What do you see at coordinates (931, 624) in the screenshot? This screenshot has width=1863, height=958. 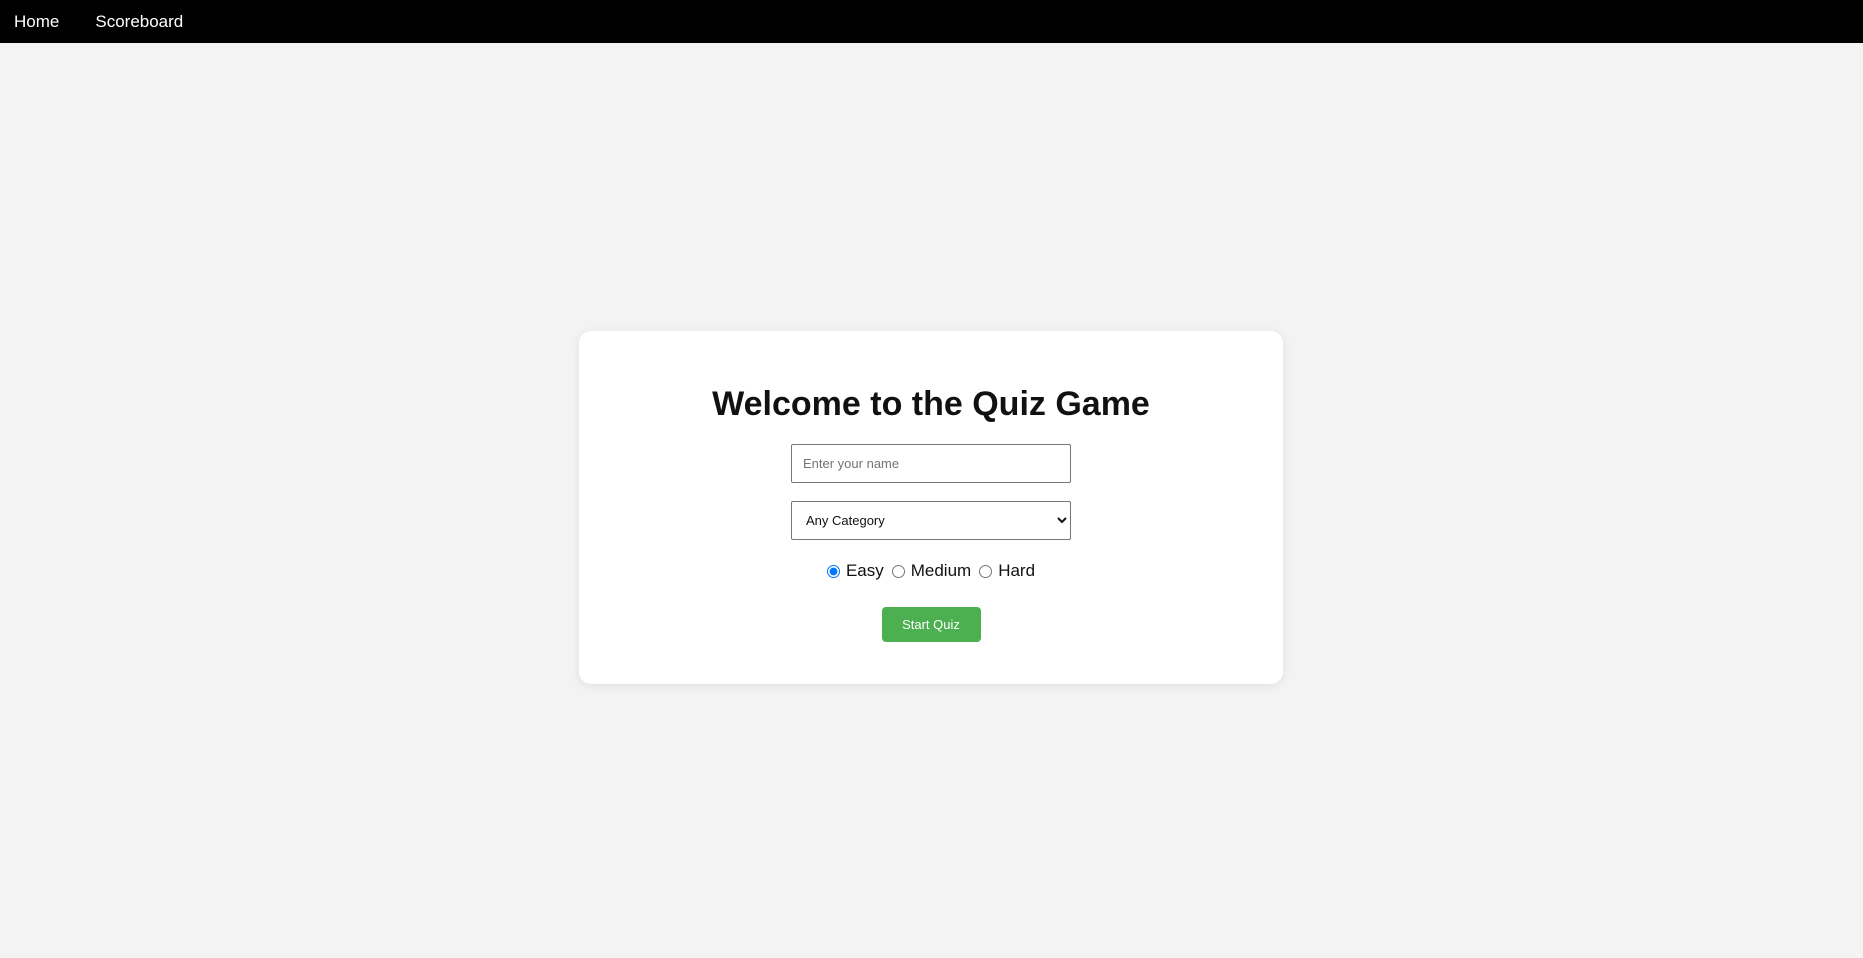 I see `start-quiz-button: Start Quiz` at bounding box center [931, 624].